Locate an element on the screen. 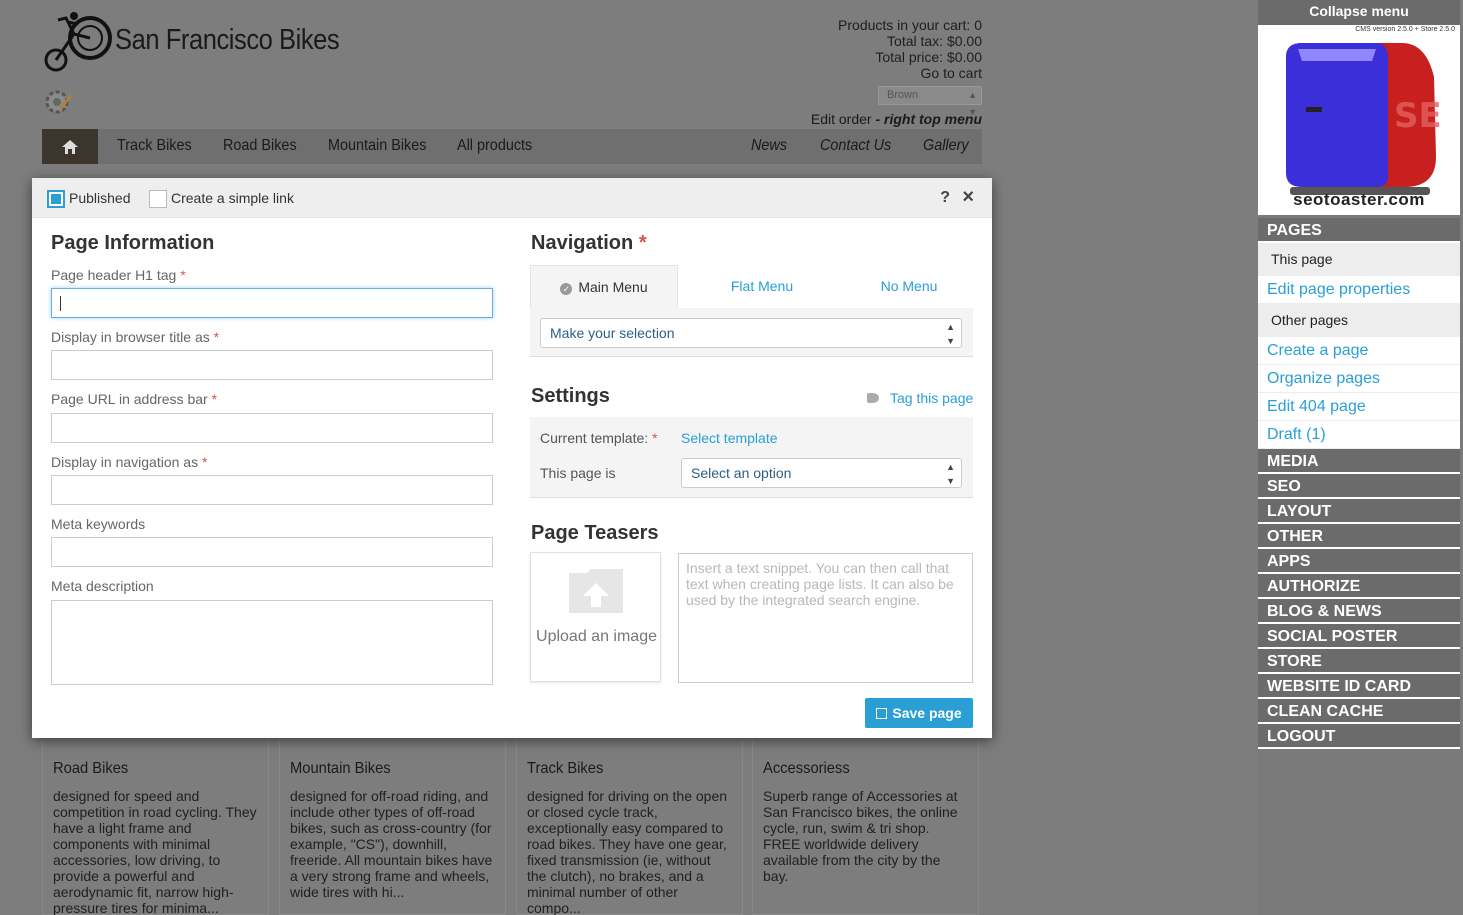  section-website-id-card: WEBSITE ID CARD is located at coordinates (1359, 686).